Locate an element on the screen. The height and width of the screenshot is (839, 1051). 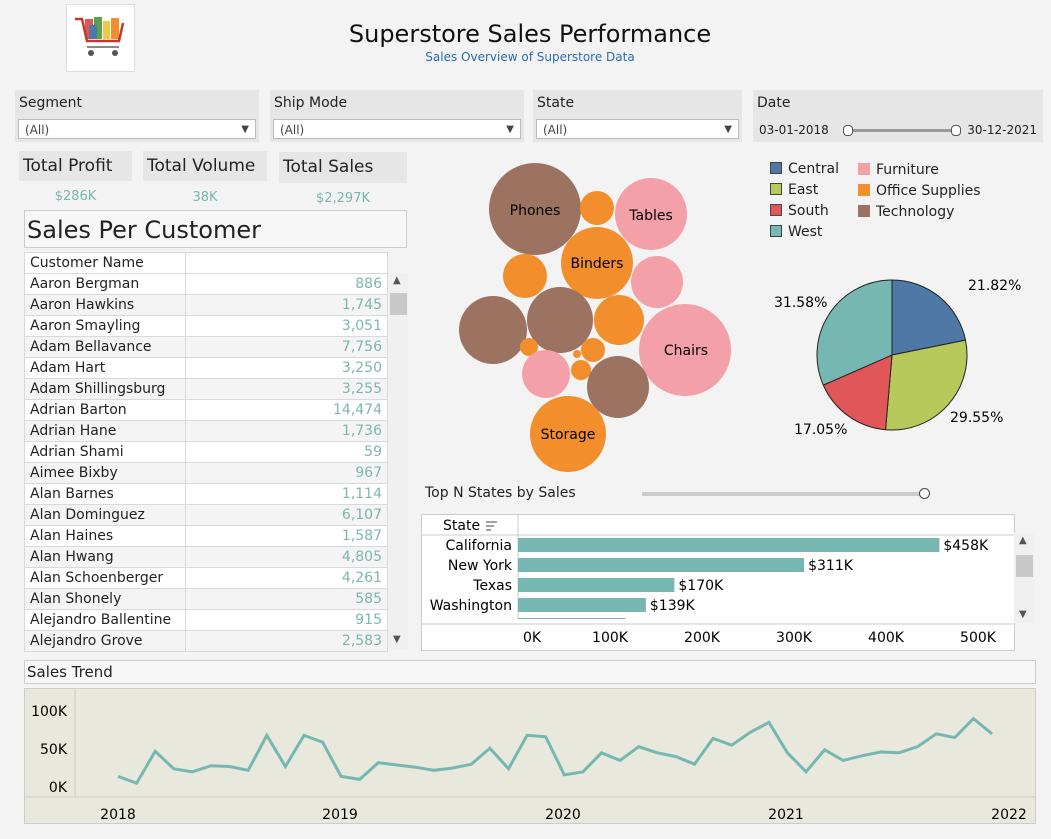
bar-x-tick: 0K is located at coordinates (532, 638).